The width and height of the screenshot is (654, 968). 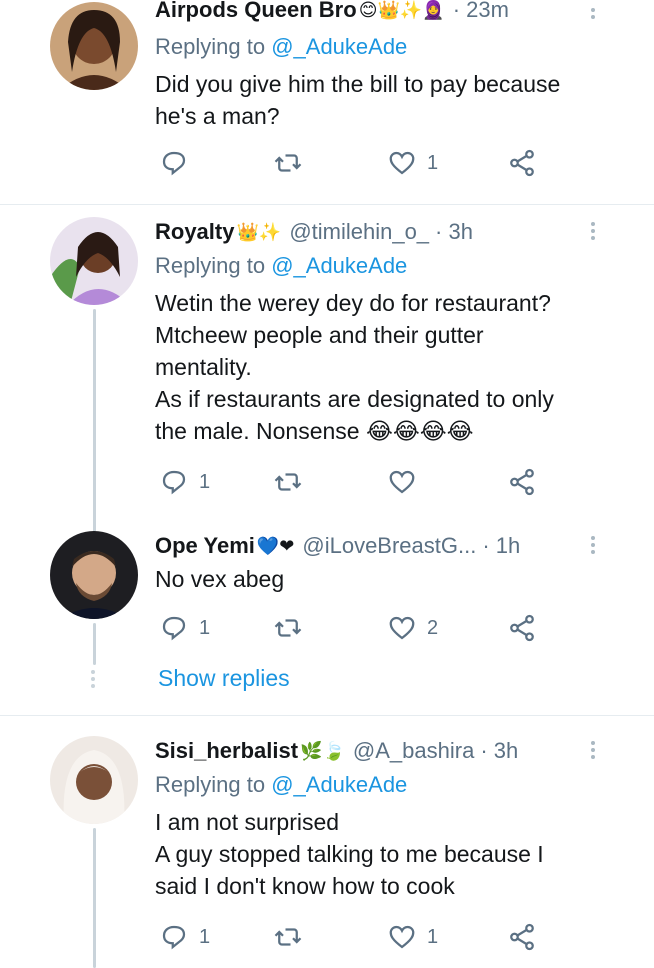 I want to click on name-emojis: 💙❤, so click(x=275, y=546).